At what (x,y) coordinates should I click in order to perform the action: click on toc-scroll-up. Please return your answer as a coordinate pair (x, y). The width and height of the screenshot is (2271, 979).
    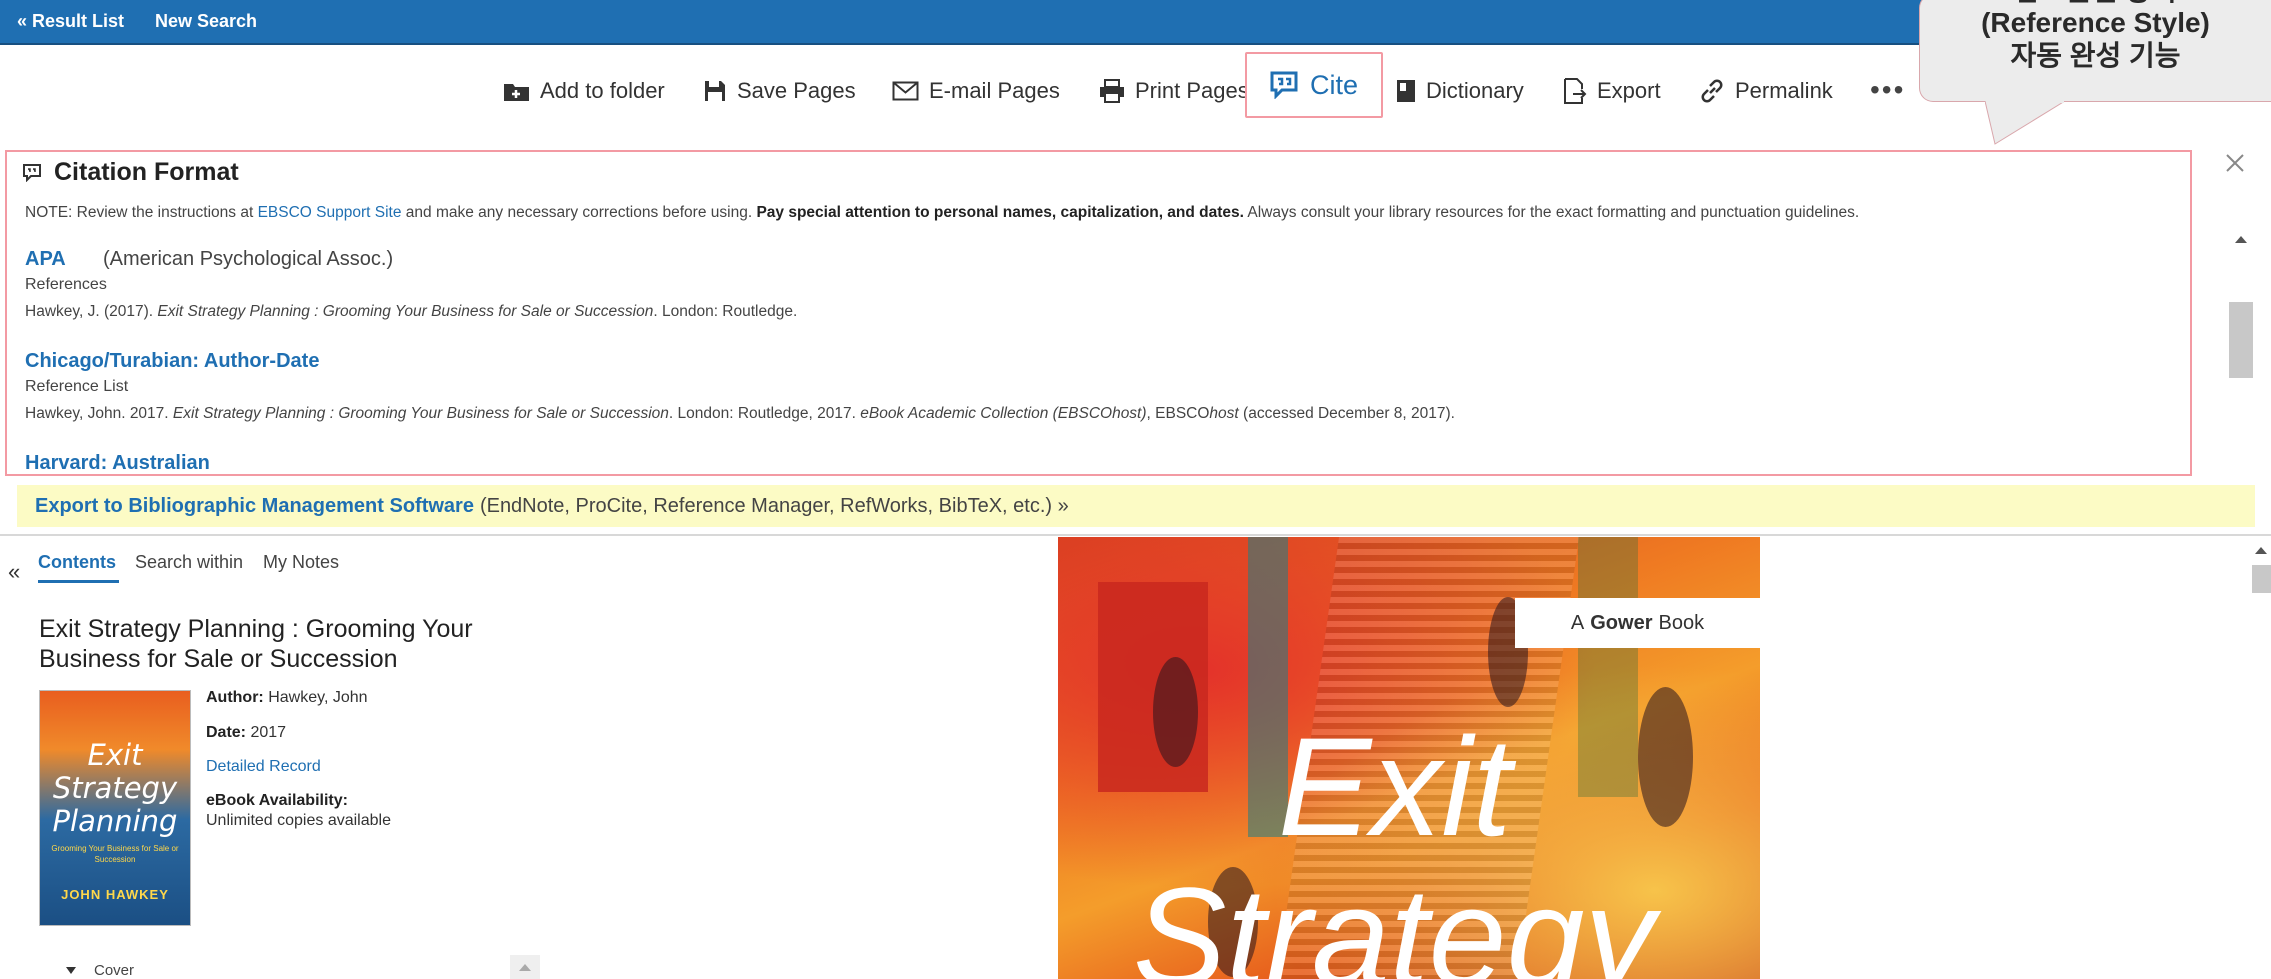
    Looking at the image, I should click on (525, 967).